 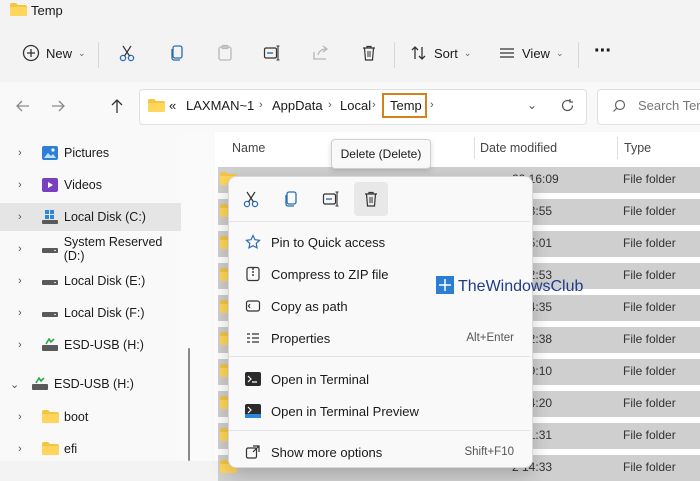 I want to click on properties-icon, so click(x=253, y=338).